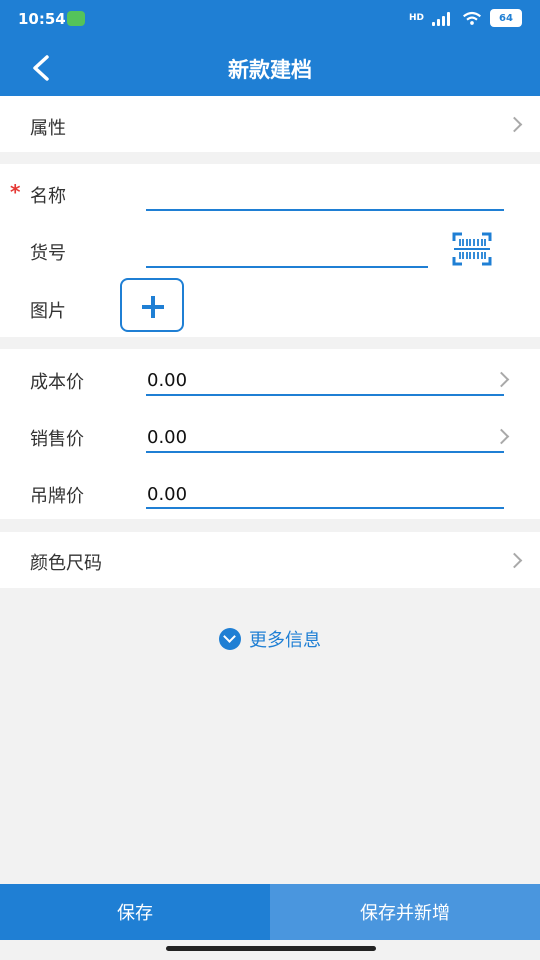  I want to click on wifi-icon, so click(472, 18).